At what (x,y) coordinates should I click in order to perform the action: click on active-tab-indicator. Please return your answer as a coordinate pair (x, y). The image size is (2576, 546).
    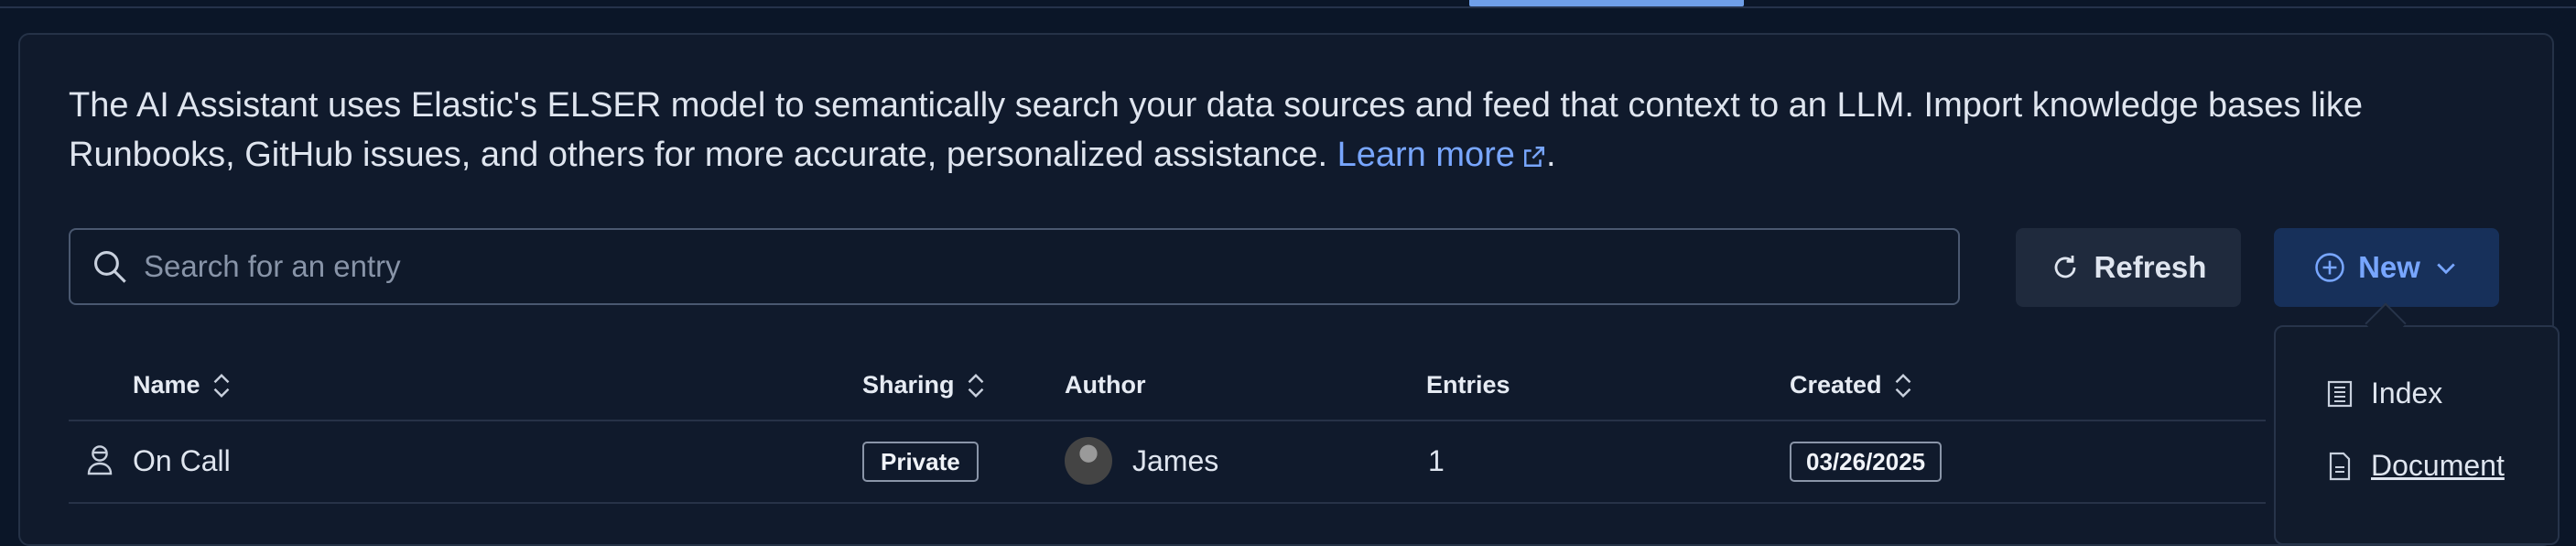
    Looking at the image, I should click on (1607, 3).